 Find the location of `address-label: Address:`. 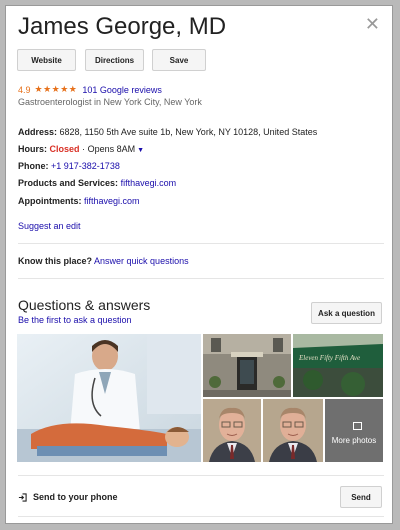

address-label: Address: is located at coordinates (38, 132).